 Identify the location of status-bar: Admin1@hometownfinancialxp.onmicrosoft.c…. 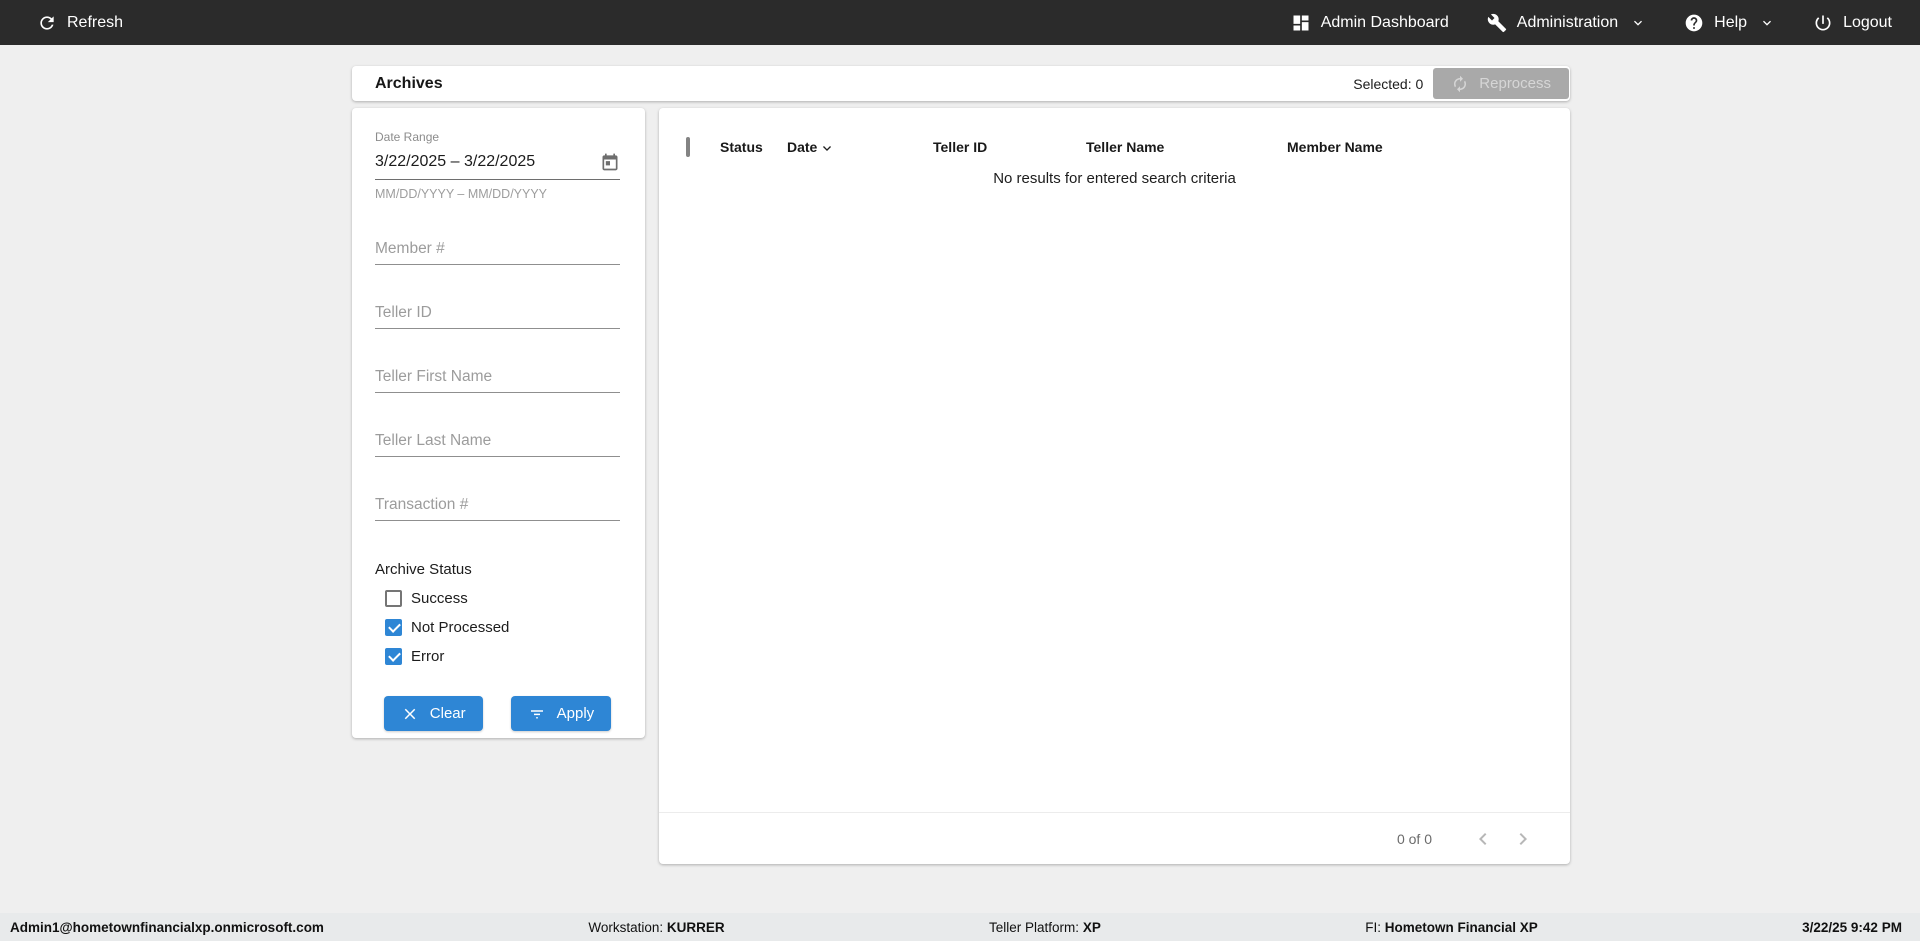
(960, 927).